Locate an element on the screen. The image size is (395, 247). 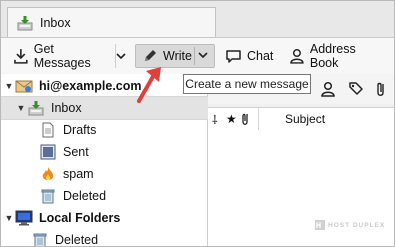
write-label: Write is located at coordinates (177, 56).